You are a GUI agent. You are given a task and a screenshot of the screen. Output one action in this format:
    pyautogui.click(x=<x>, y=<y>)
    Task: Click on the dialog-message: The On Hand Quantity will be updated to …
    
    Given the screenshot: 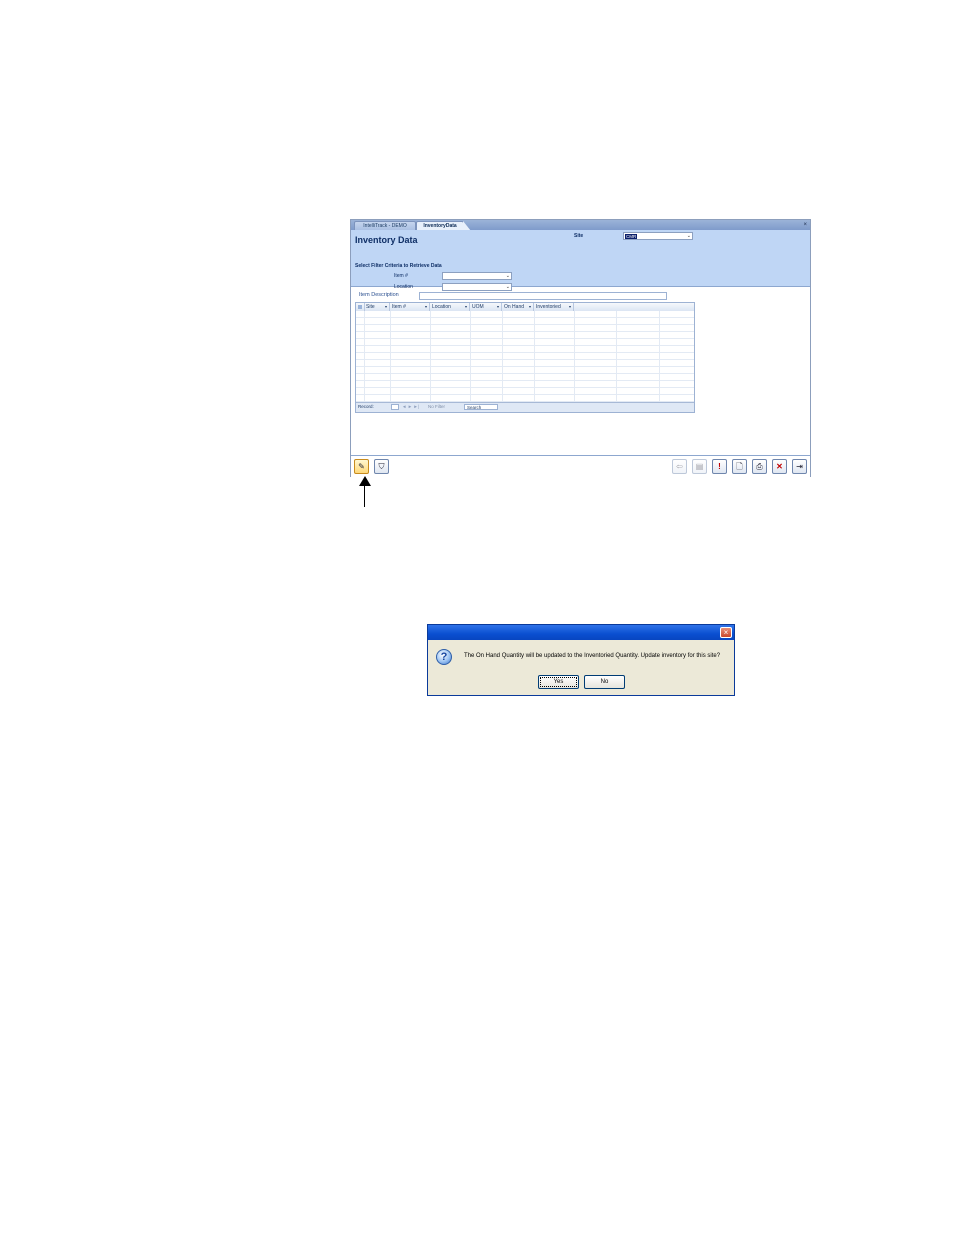 What is the action you would take?
    pyautogui.click(x=592, y=656)
    